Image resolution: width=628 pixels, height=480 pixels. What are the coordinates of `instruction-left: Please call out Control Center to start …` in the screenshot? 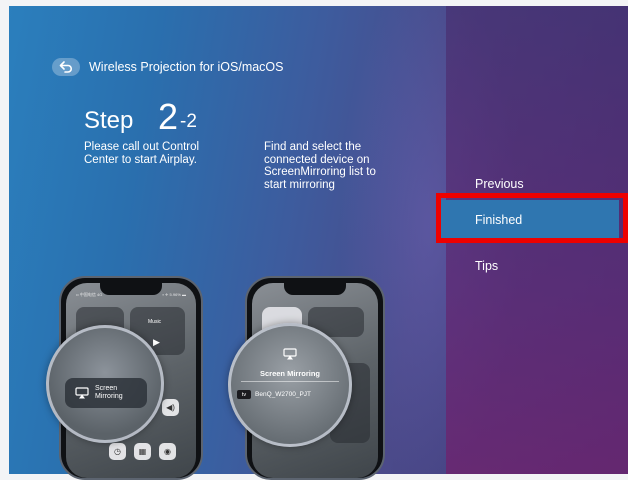 It's located at (142, 153).